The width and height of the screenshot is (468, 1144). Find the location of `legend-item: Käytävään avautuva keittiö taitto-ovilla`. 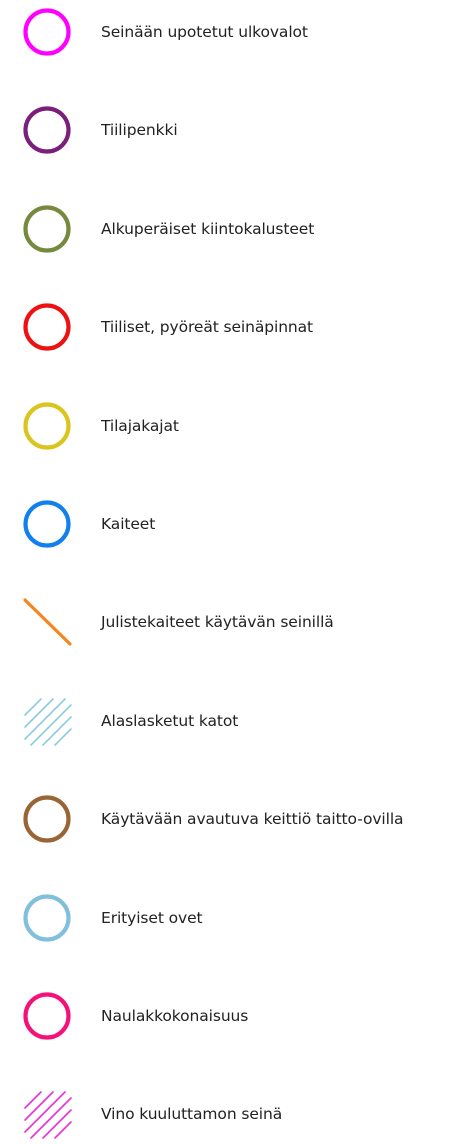

legend-item: Käytävään avautuva keittiö taitto-ovilla is located at coordinates (234, 819).